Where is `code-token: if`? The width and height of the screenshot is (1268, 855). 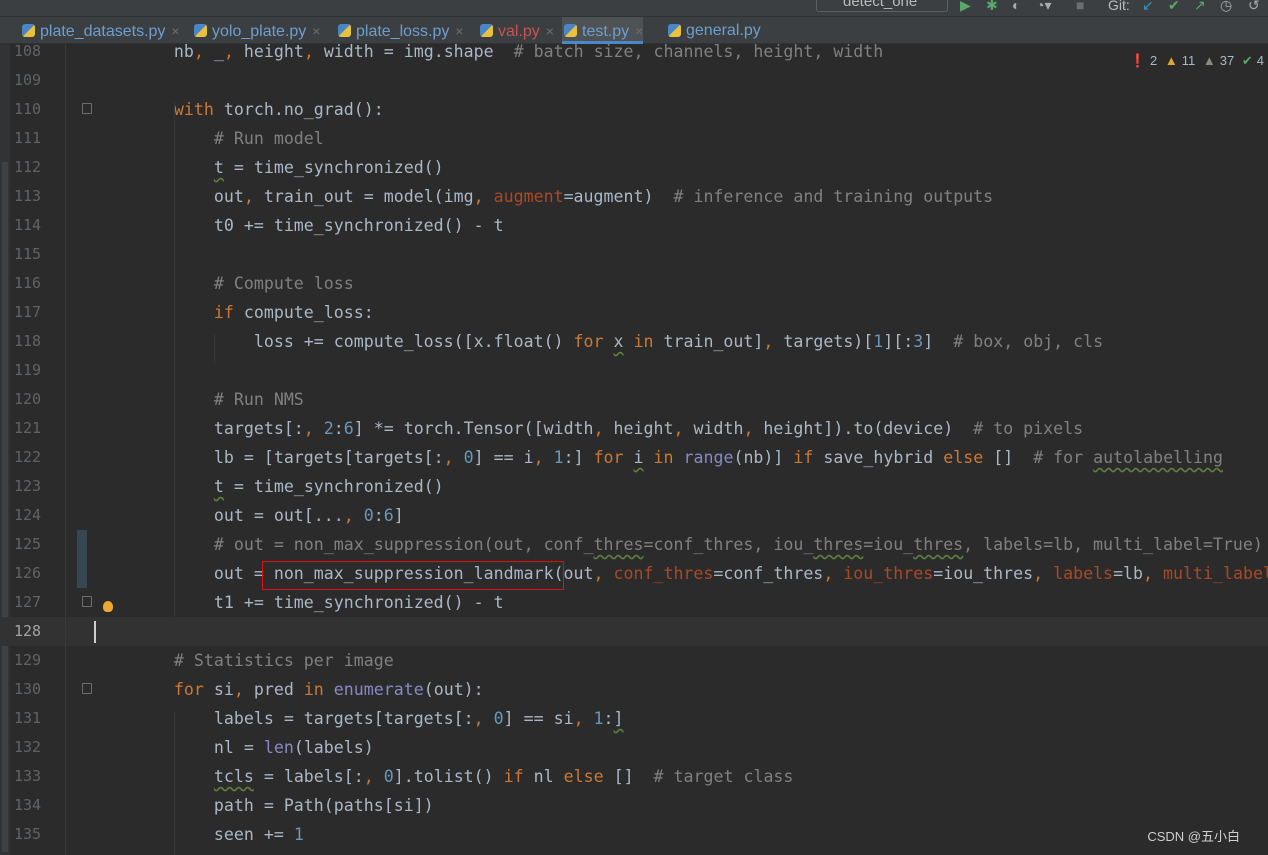 code-token: if is located at coordinates (518, 776).